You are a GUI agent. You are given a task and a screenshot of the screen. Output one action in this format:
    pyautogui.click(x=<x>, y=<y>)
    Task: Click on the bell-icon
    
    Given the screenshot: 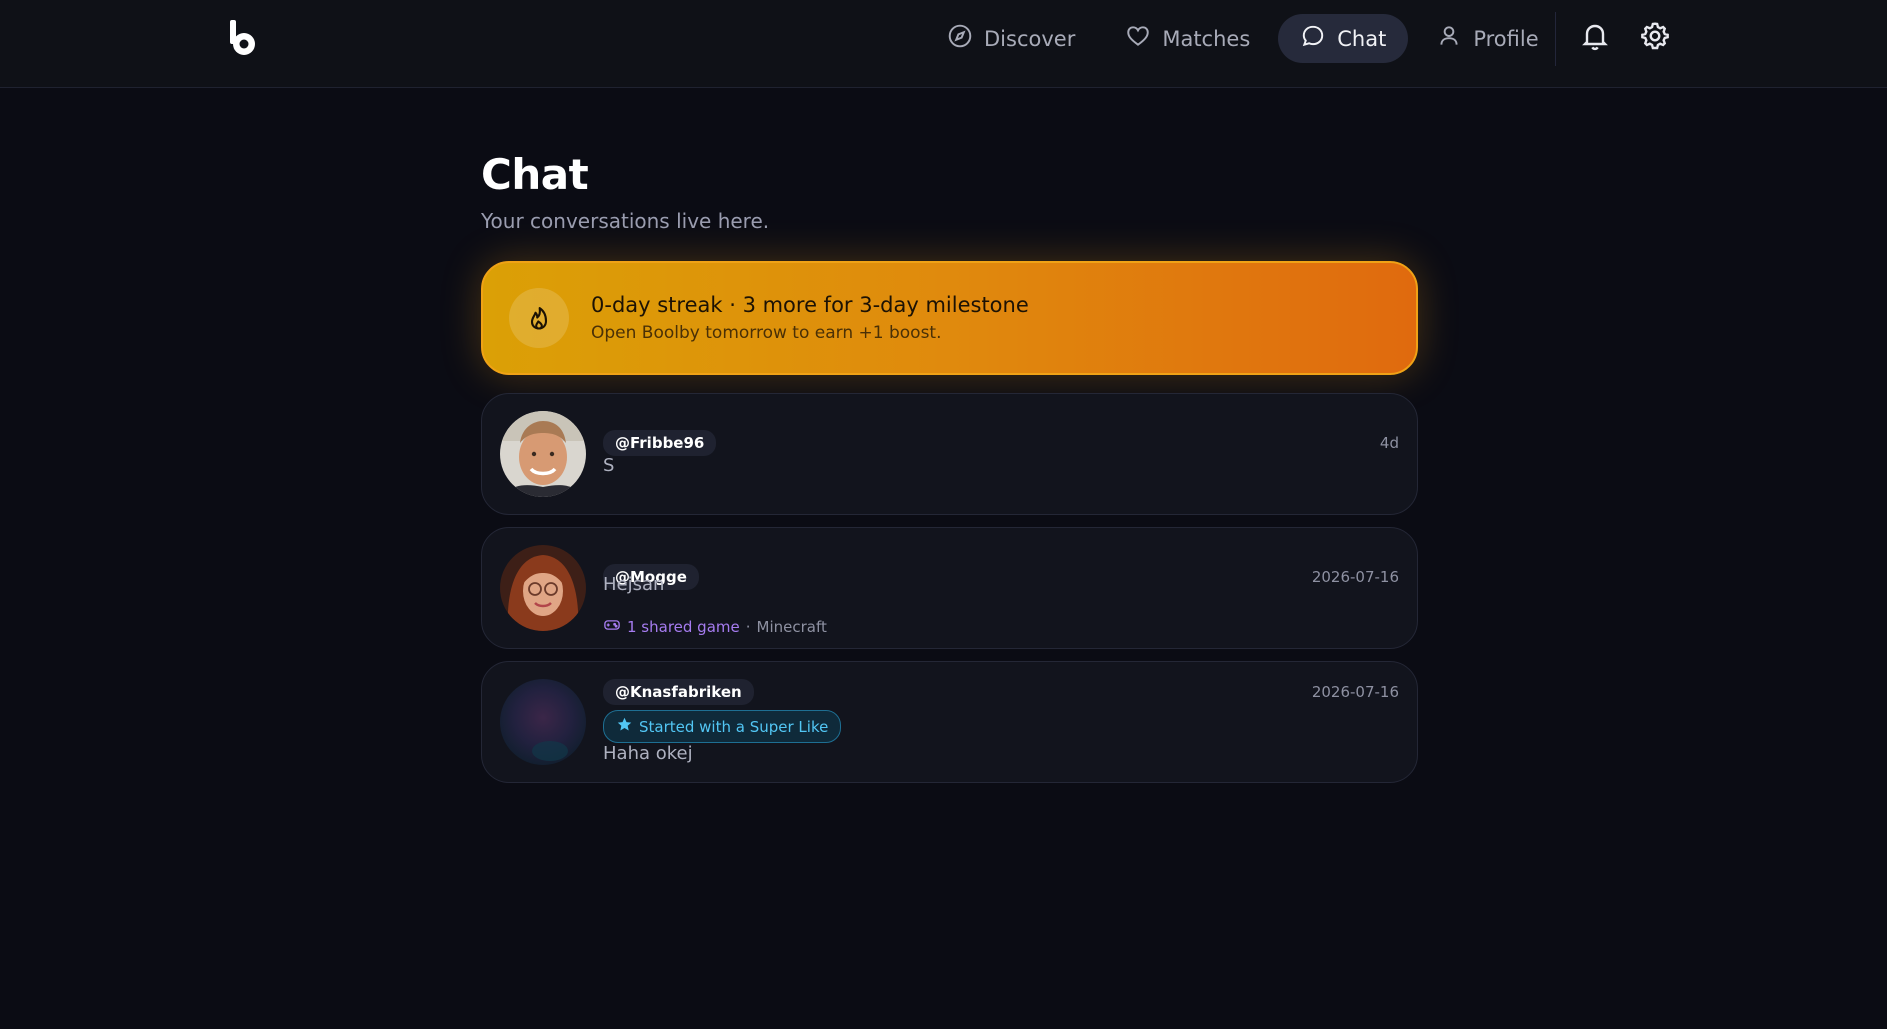 What is the action you would take?
    pyautogui.click(x=1595, y=38)
    